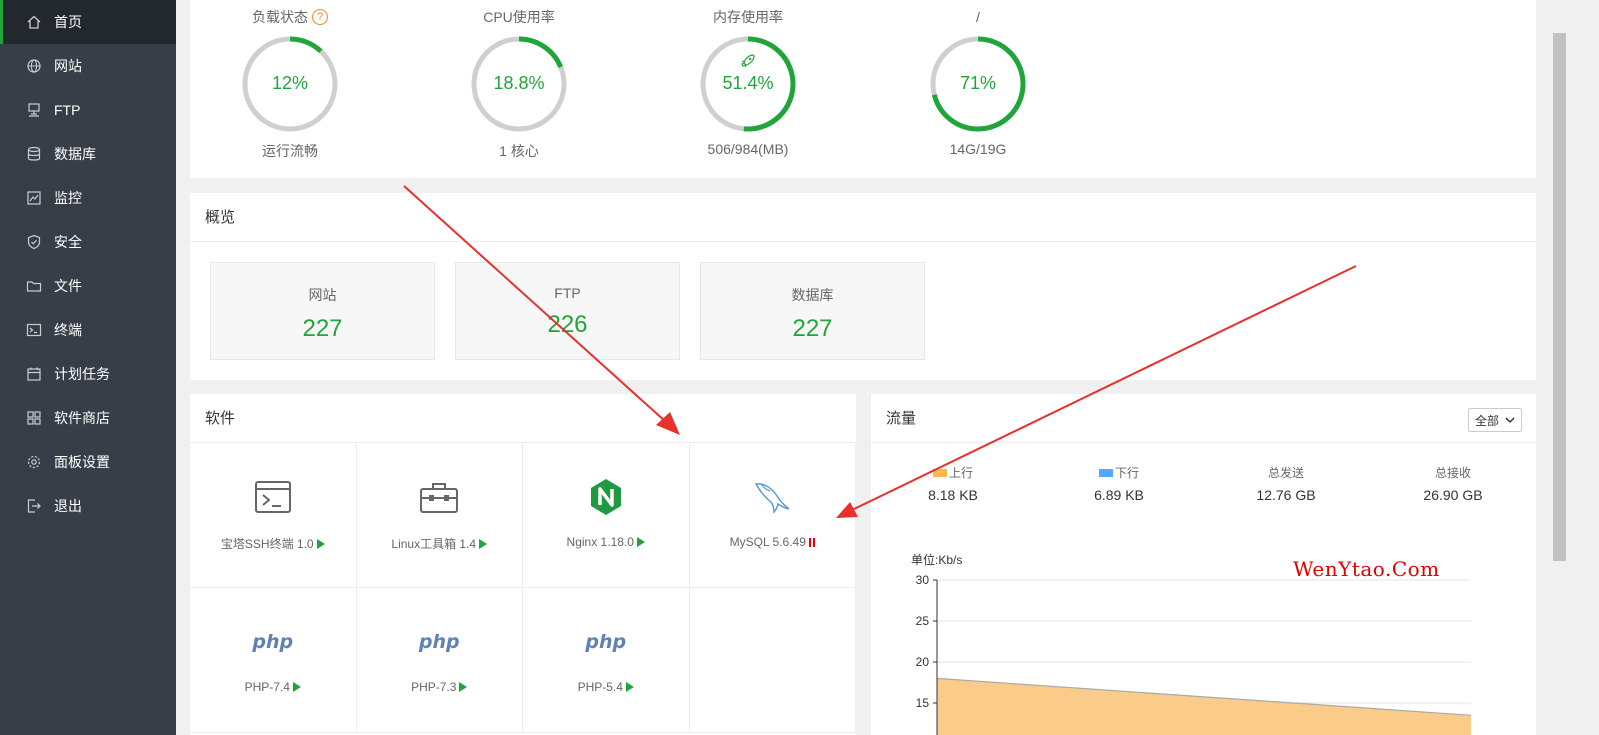 The width and height of the screenshot is (1599, 735). Describe the element at coordinates (88, 66) in the screenshot. I see `sidebar-item-1: 网站` at that location.